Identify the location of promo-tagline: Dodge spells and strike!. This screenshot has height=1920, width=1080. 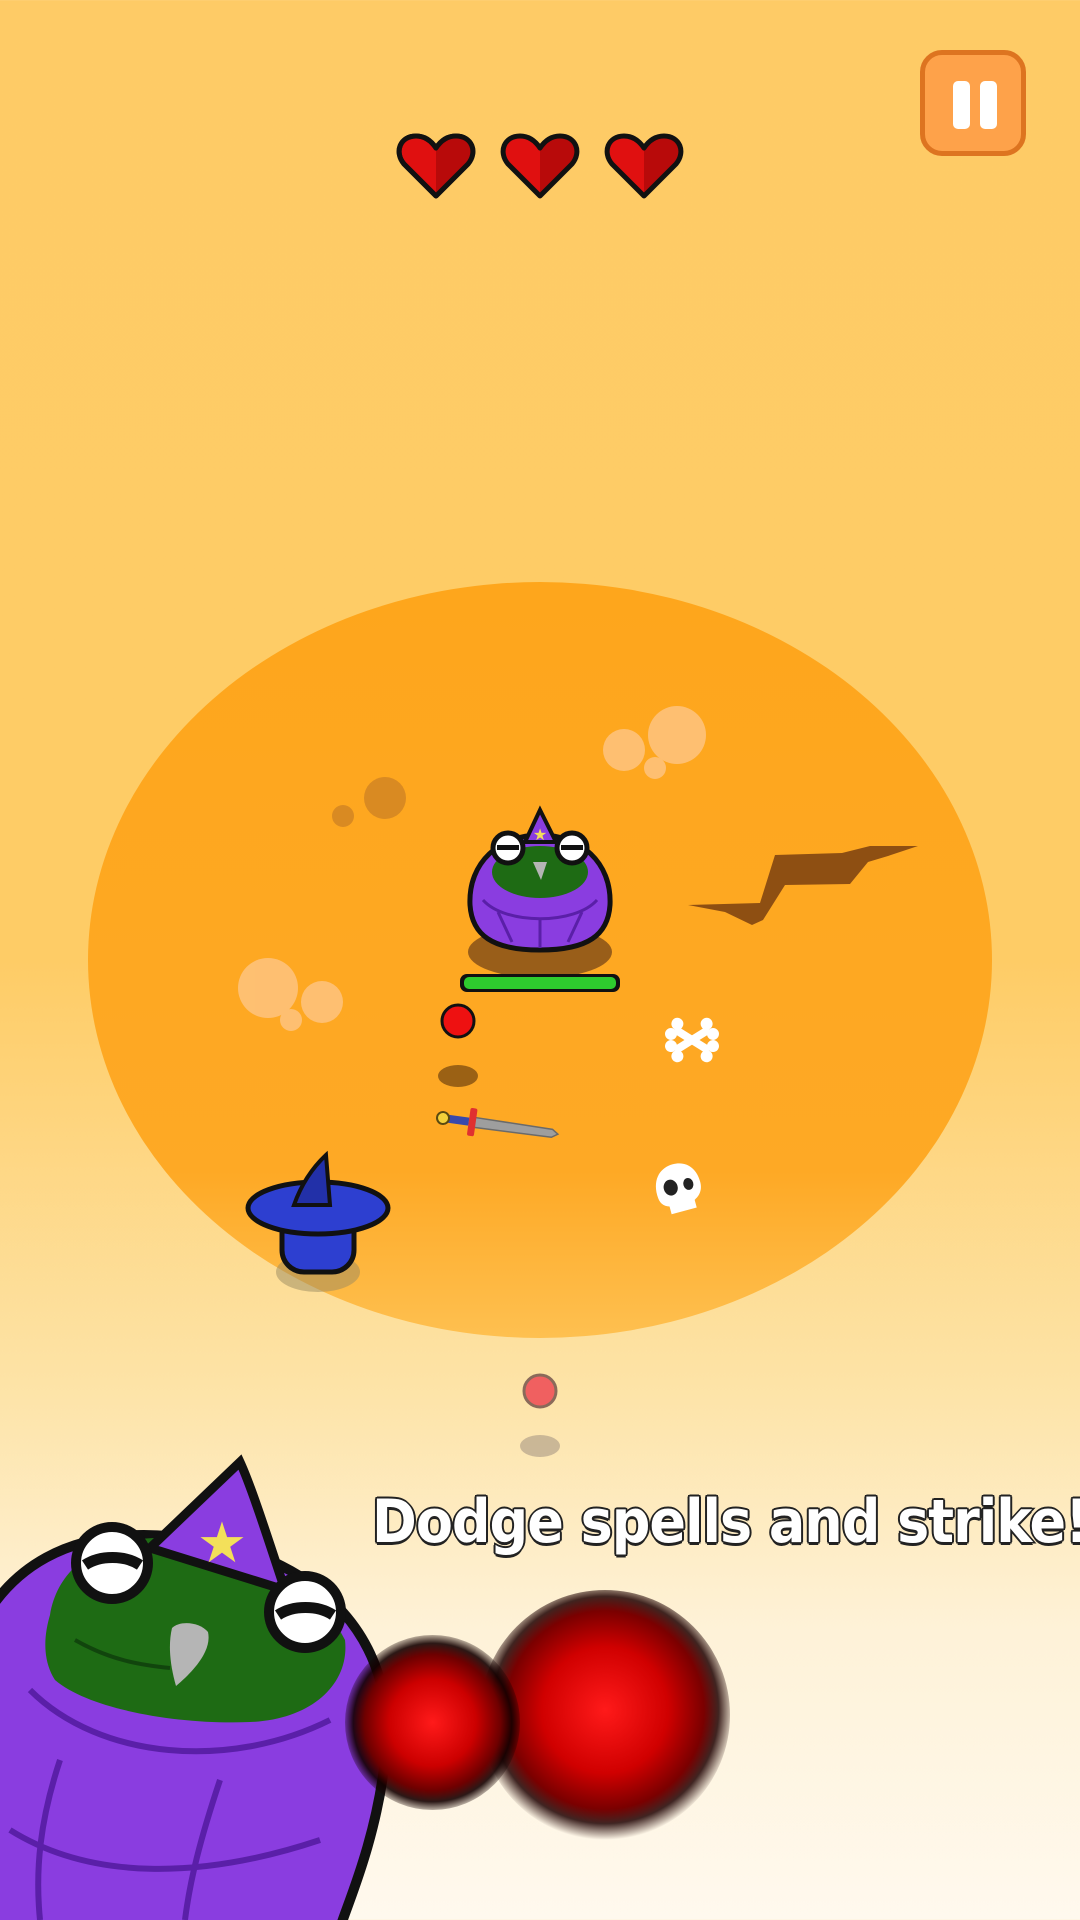
(725, 1522).